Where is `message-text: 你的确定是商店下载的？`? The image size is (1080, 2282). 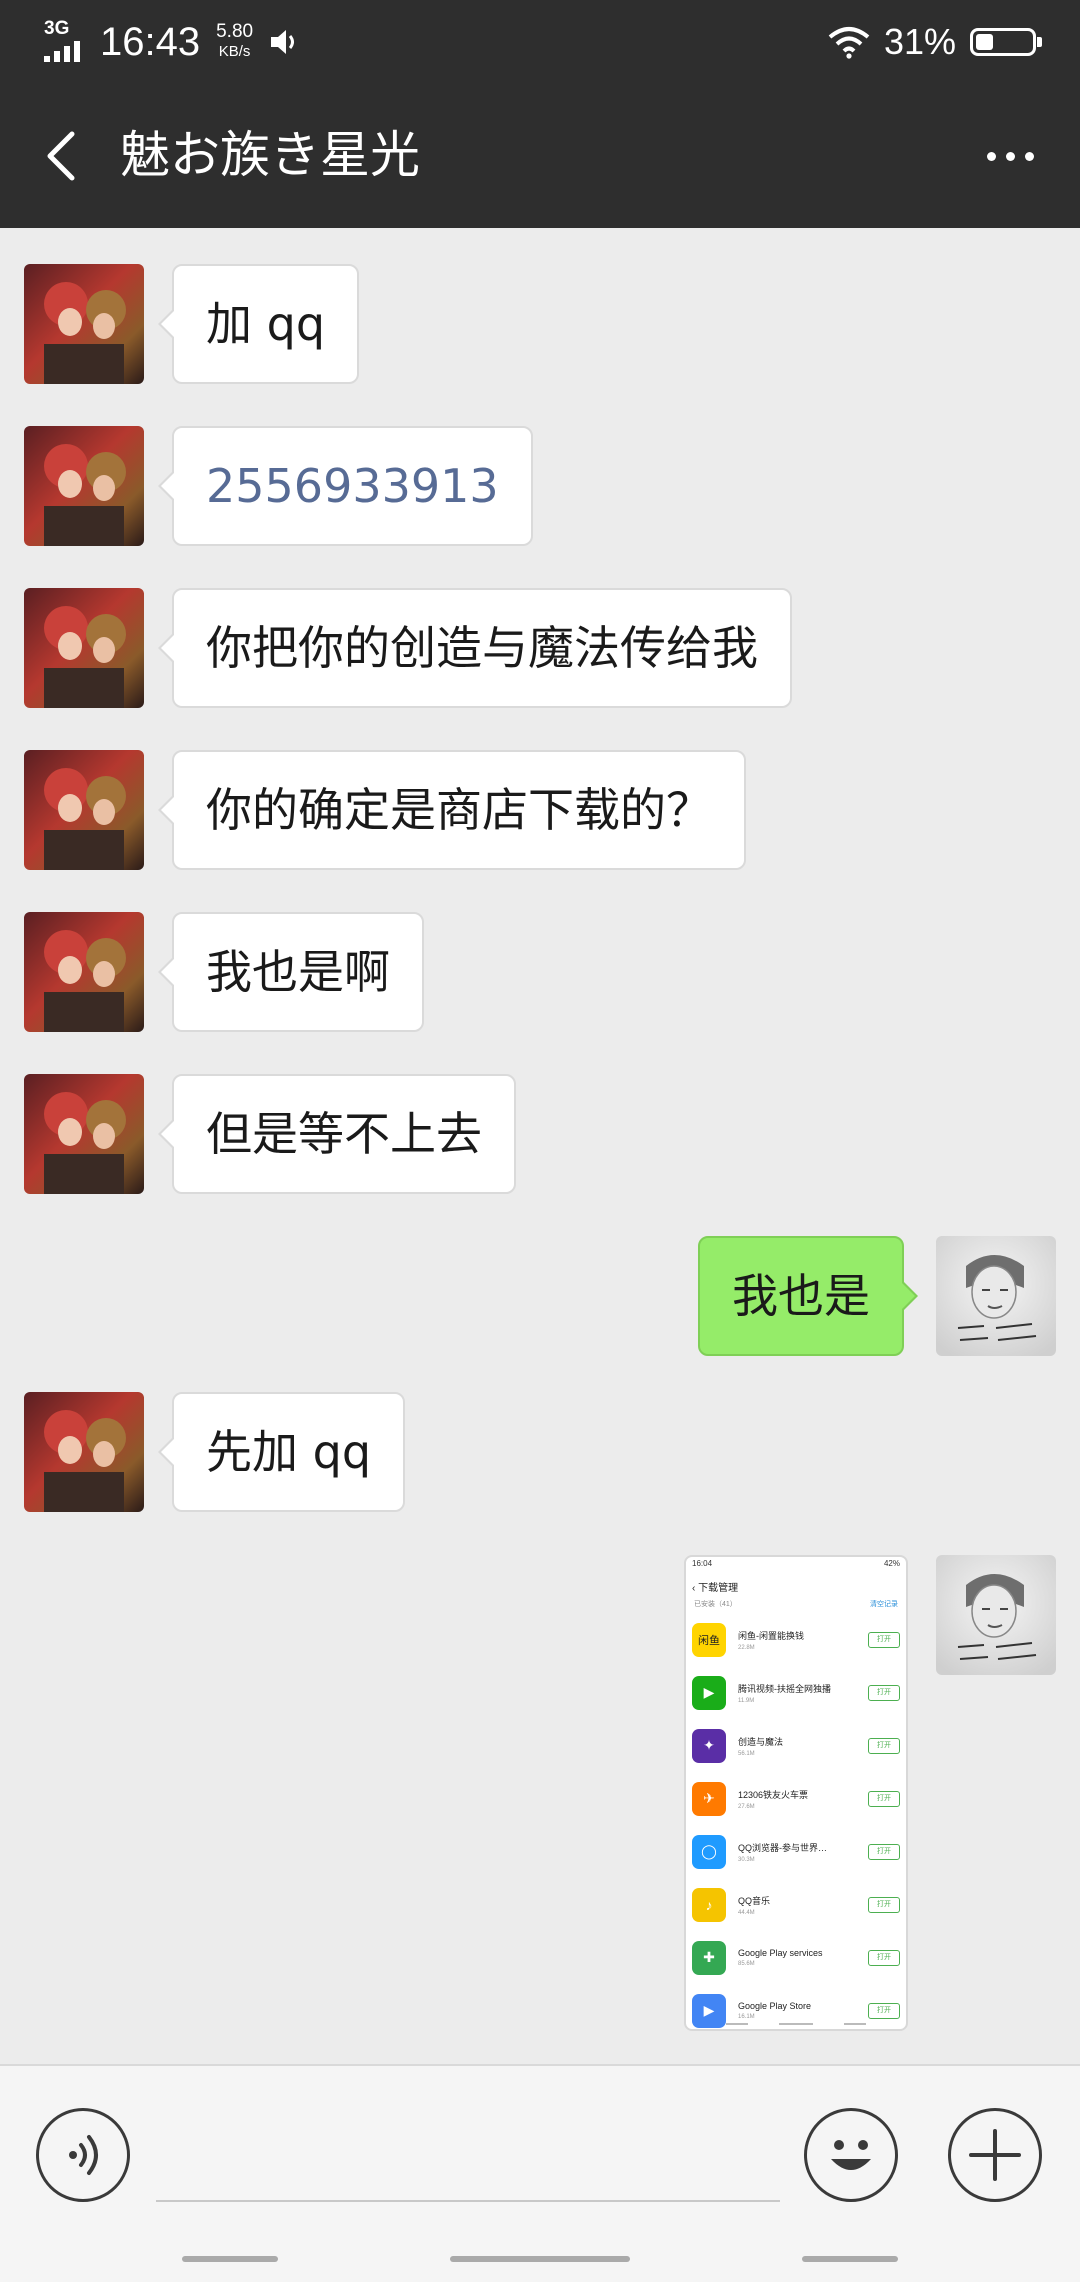 message-text: 你的确定是商店下载的？ is located at coordinates (459, 810).